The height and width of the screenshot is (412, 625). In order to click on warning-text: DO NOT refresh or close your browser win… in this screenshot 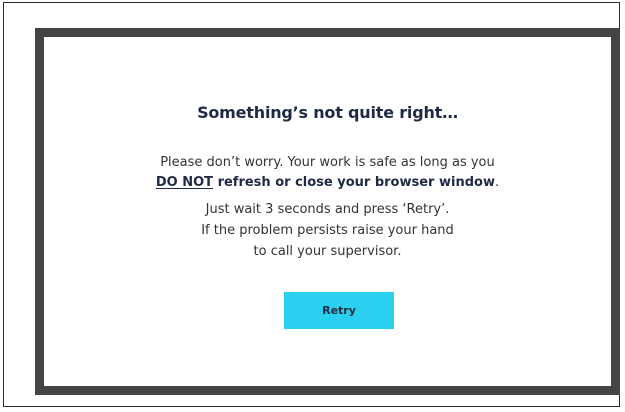, I will do `click(327, 183)`.